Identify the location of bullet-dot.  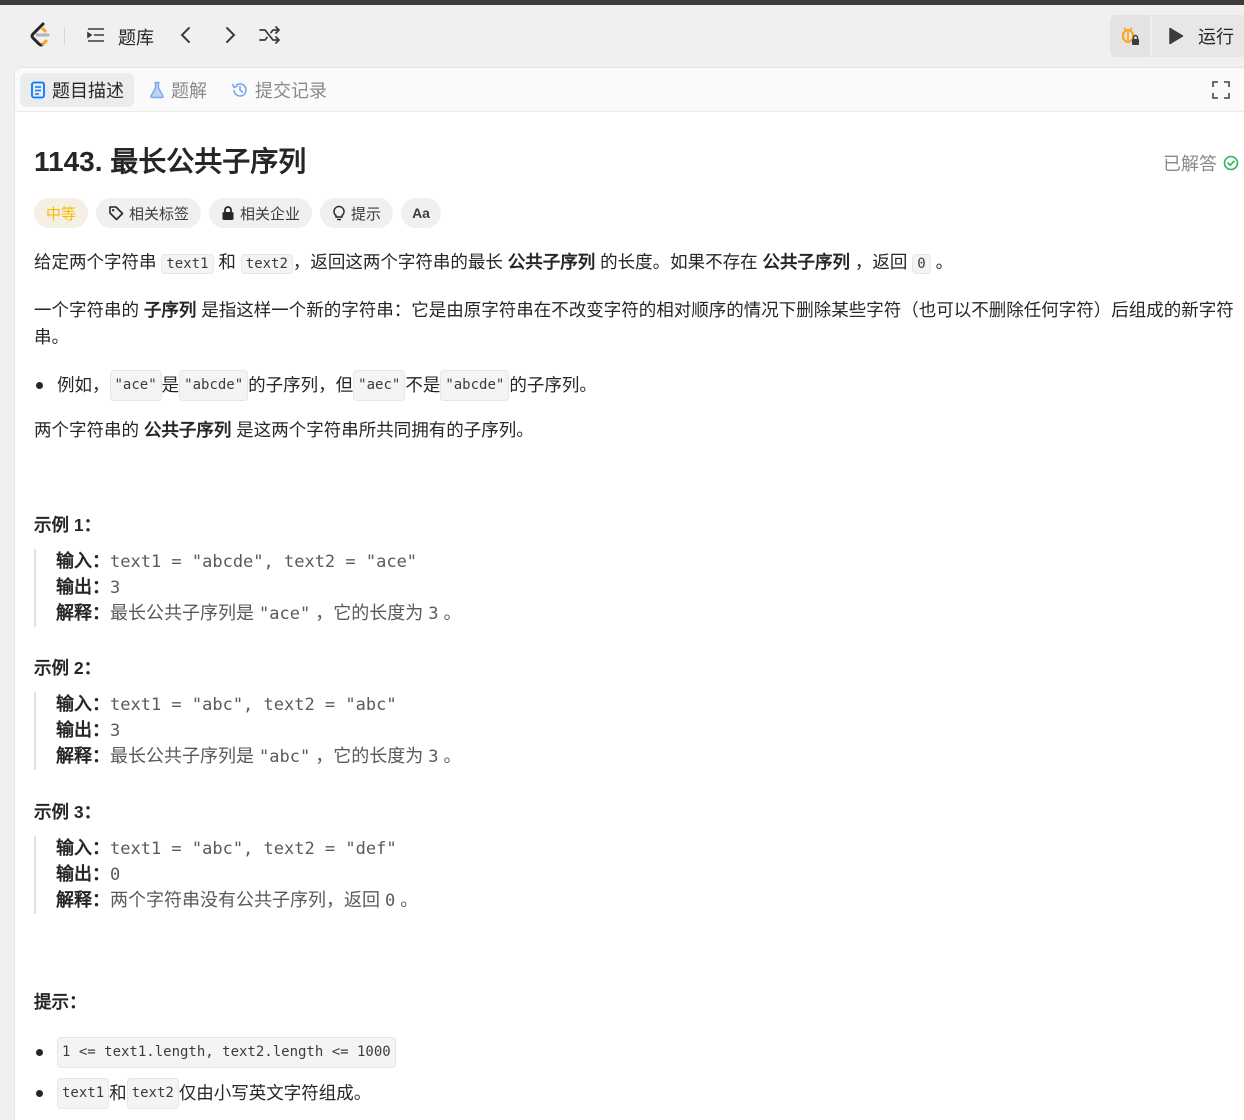
(39, 1052).